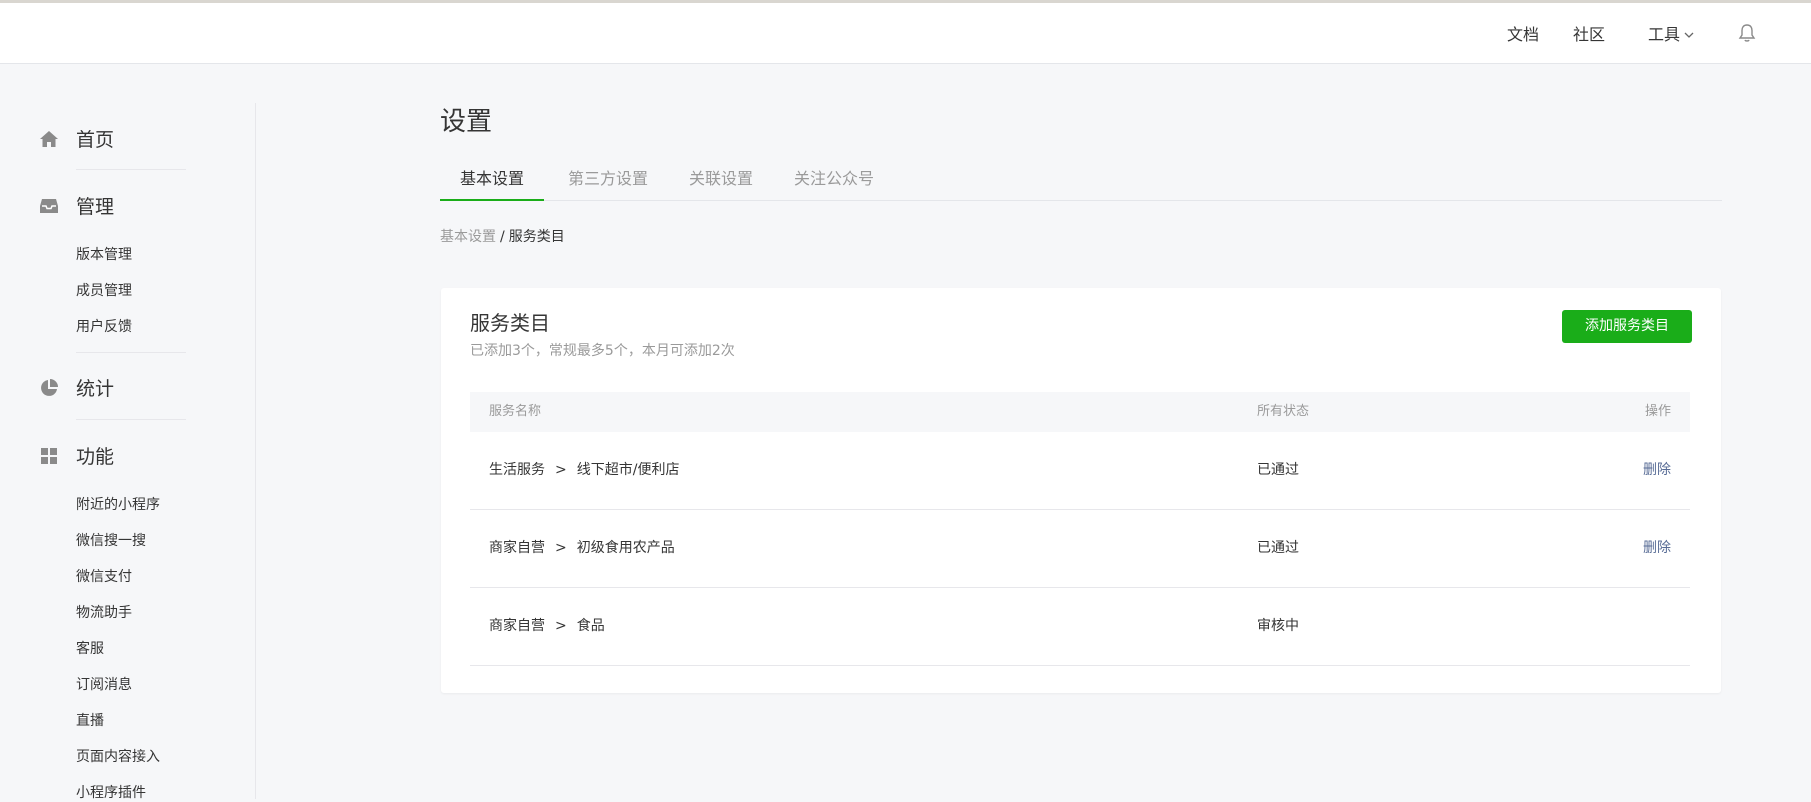 This screenshot has height=802, width=1811. I want to click on sidebar-item-label: 功能, so click(95, 457).